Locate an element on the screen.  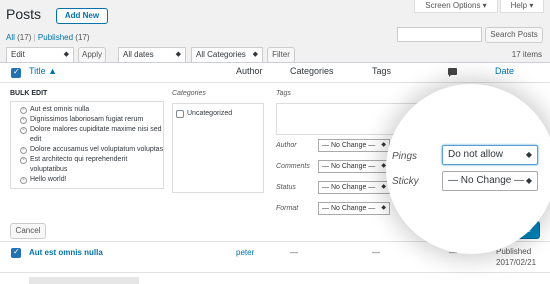
screen-options-tab: Screen Options ▾ is located at coordinates (456, 6).